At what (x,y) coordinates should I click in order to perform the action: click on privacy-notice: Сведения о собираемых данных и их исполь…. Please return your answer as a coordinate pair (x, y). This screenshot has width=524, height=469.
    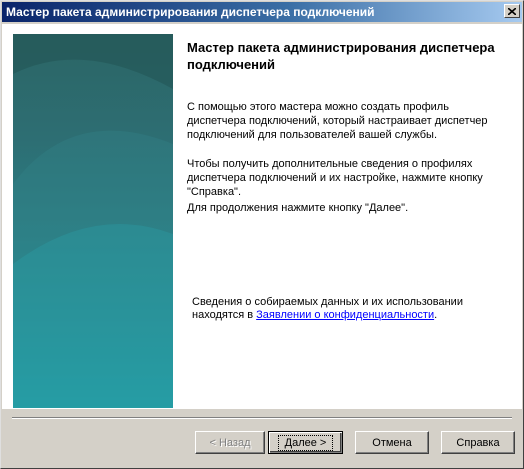
    Looking at the image, I should click on (347, 309).